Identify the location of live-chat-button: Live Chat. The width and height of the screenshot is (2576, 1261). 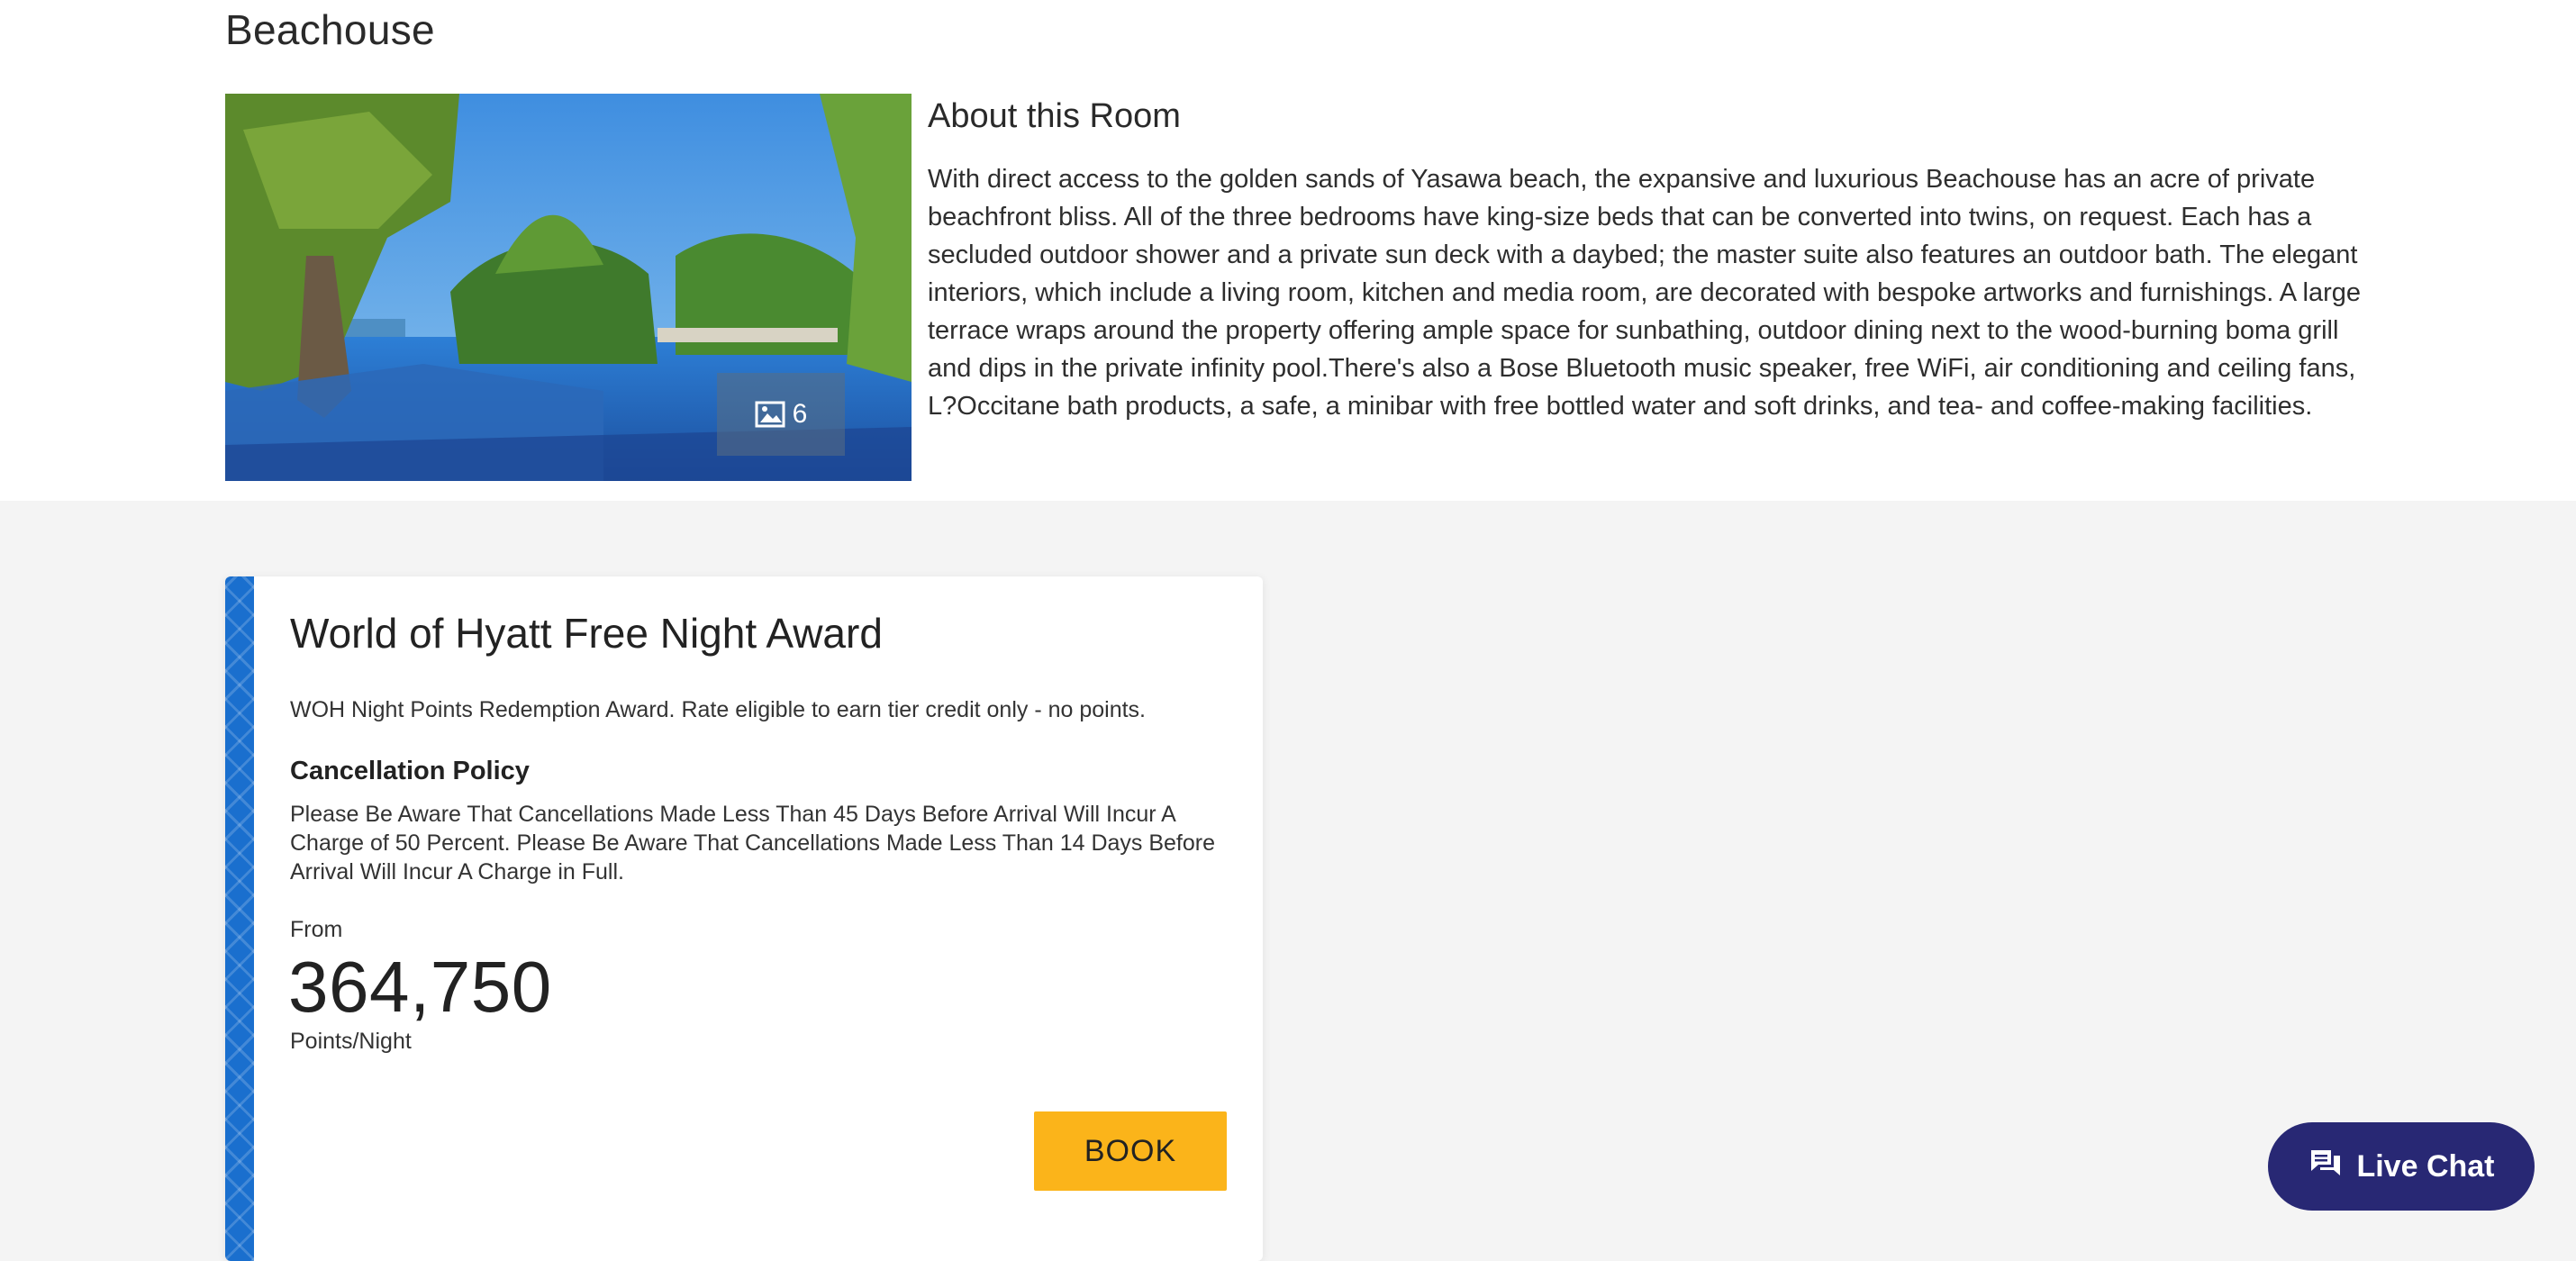
(2401, 1166).